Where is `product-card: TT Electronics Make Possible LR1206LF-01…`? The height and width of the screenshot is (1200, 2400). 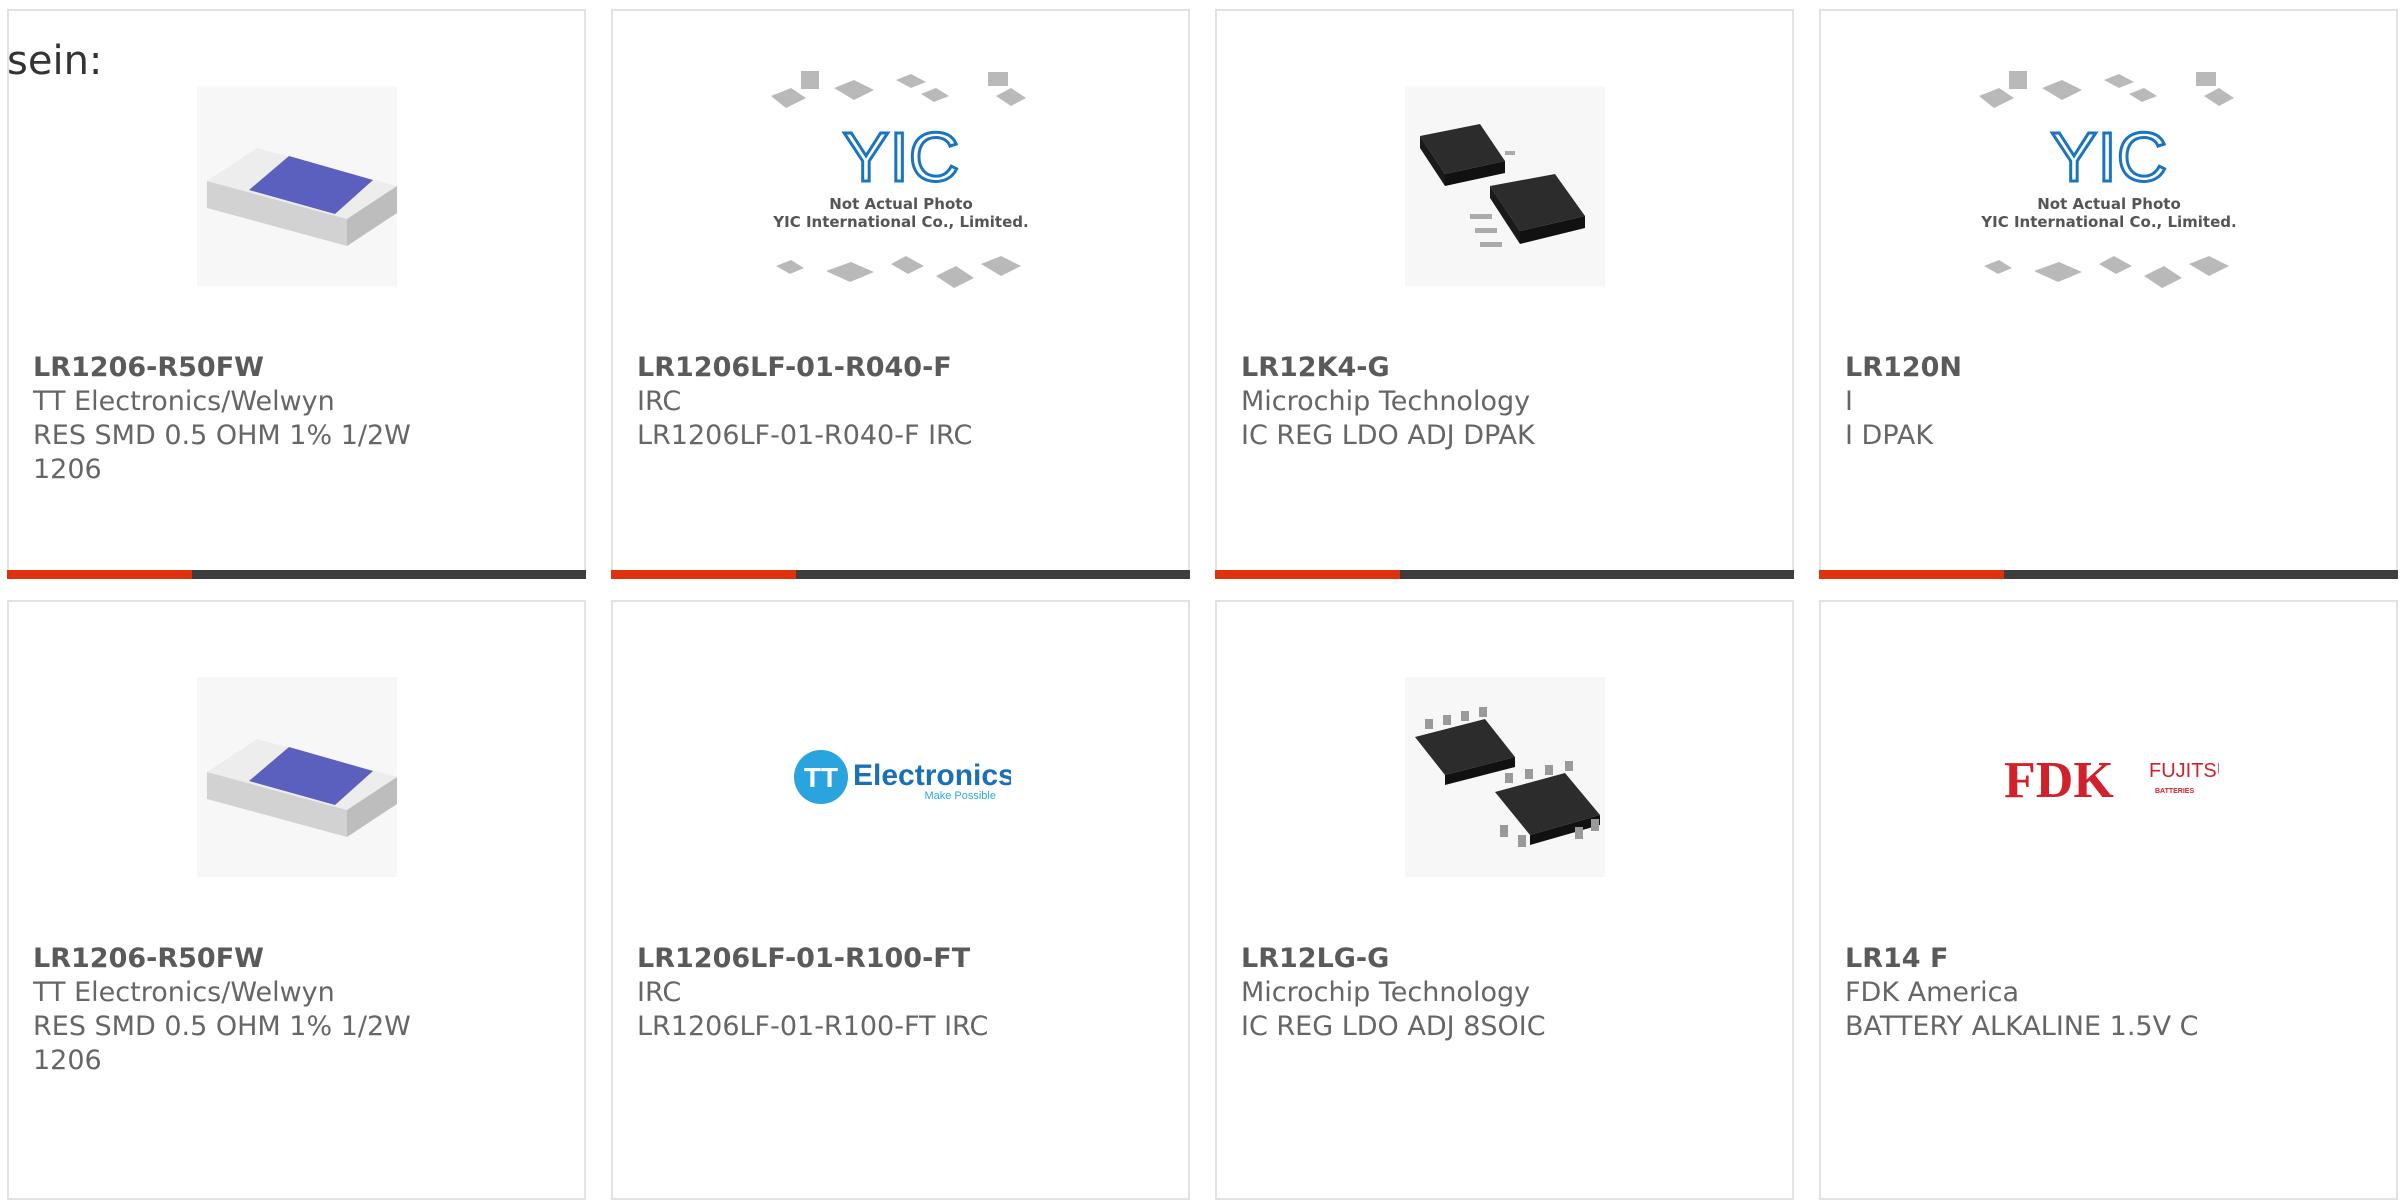 product-card: TT Electronics Make Possible LR1206LF-01… is located at coordinates (900, 900).